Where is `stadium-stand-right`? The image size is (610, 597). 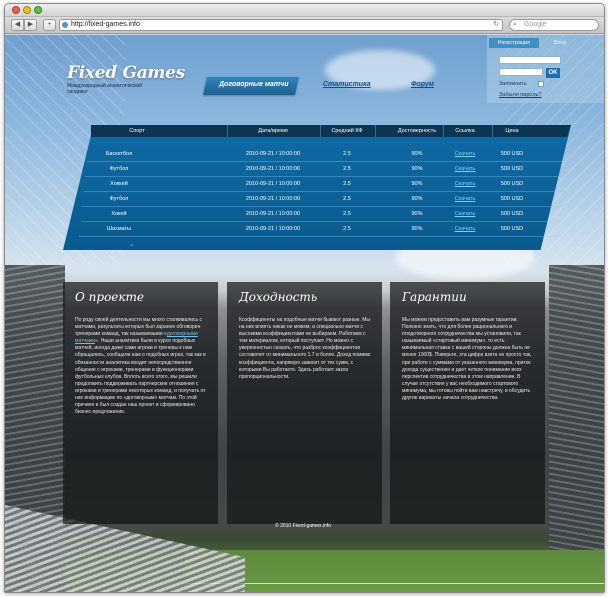 stadium-stand-right is located at coordinates (576, 428).